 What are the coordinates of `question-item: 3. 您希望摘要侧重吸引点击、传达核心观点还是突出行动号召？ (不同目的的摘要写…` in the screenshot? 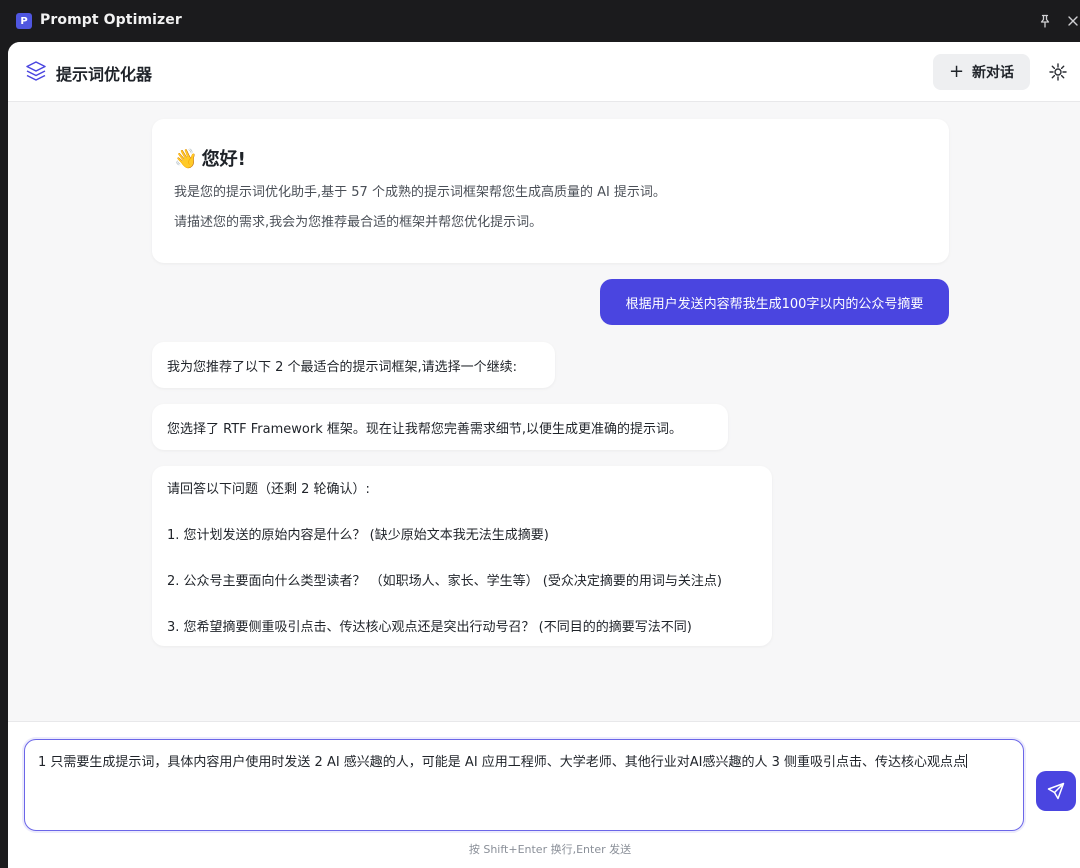 It's located at (429, 627).